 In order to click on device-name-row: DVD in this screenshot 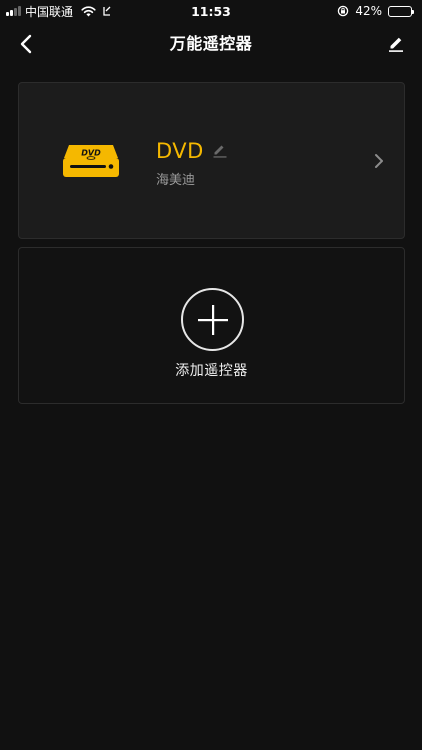, I will do `click(192, 151)`.